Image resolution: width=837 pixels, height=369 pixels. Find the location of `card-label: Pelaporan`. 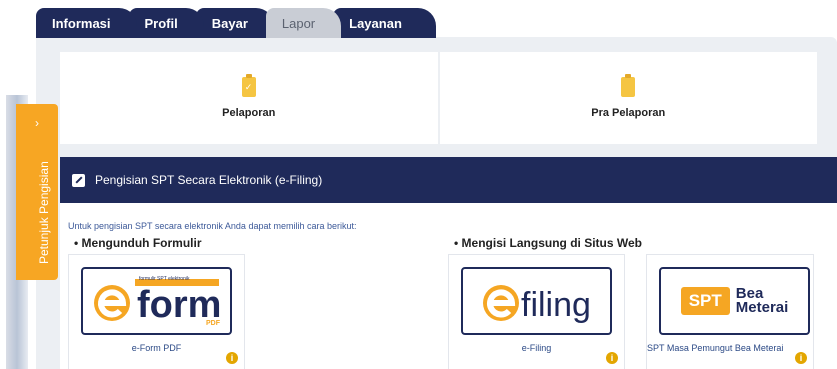

card-label: Pelaporan is located at coordinates (249, 113).